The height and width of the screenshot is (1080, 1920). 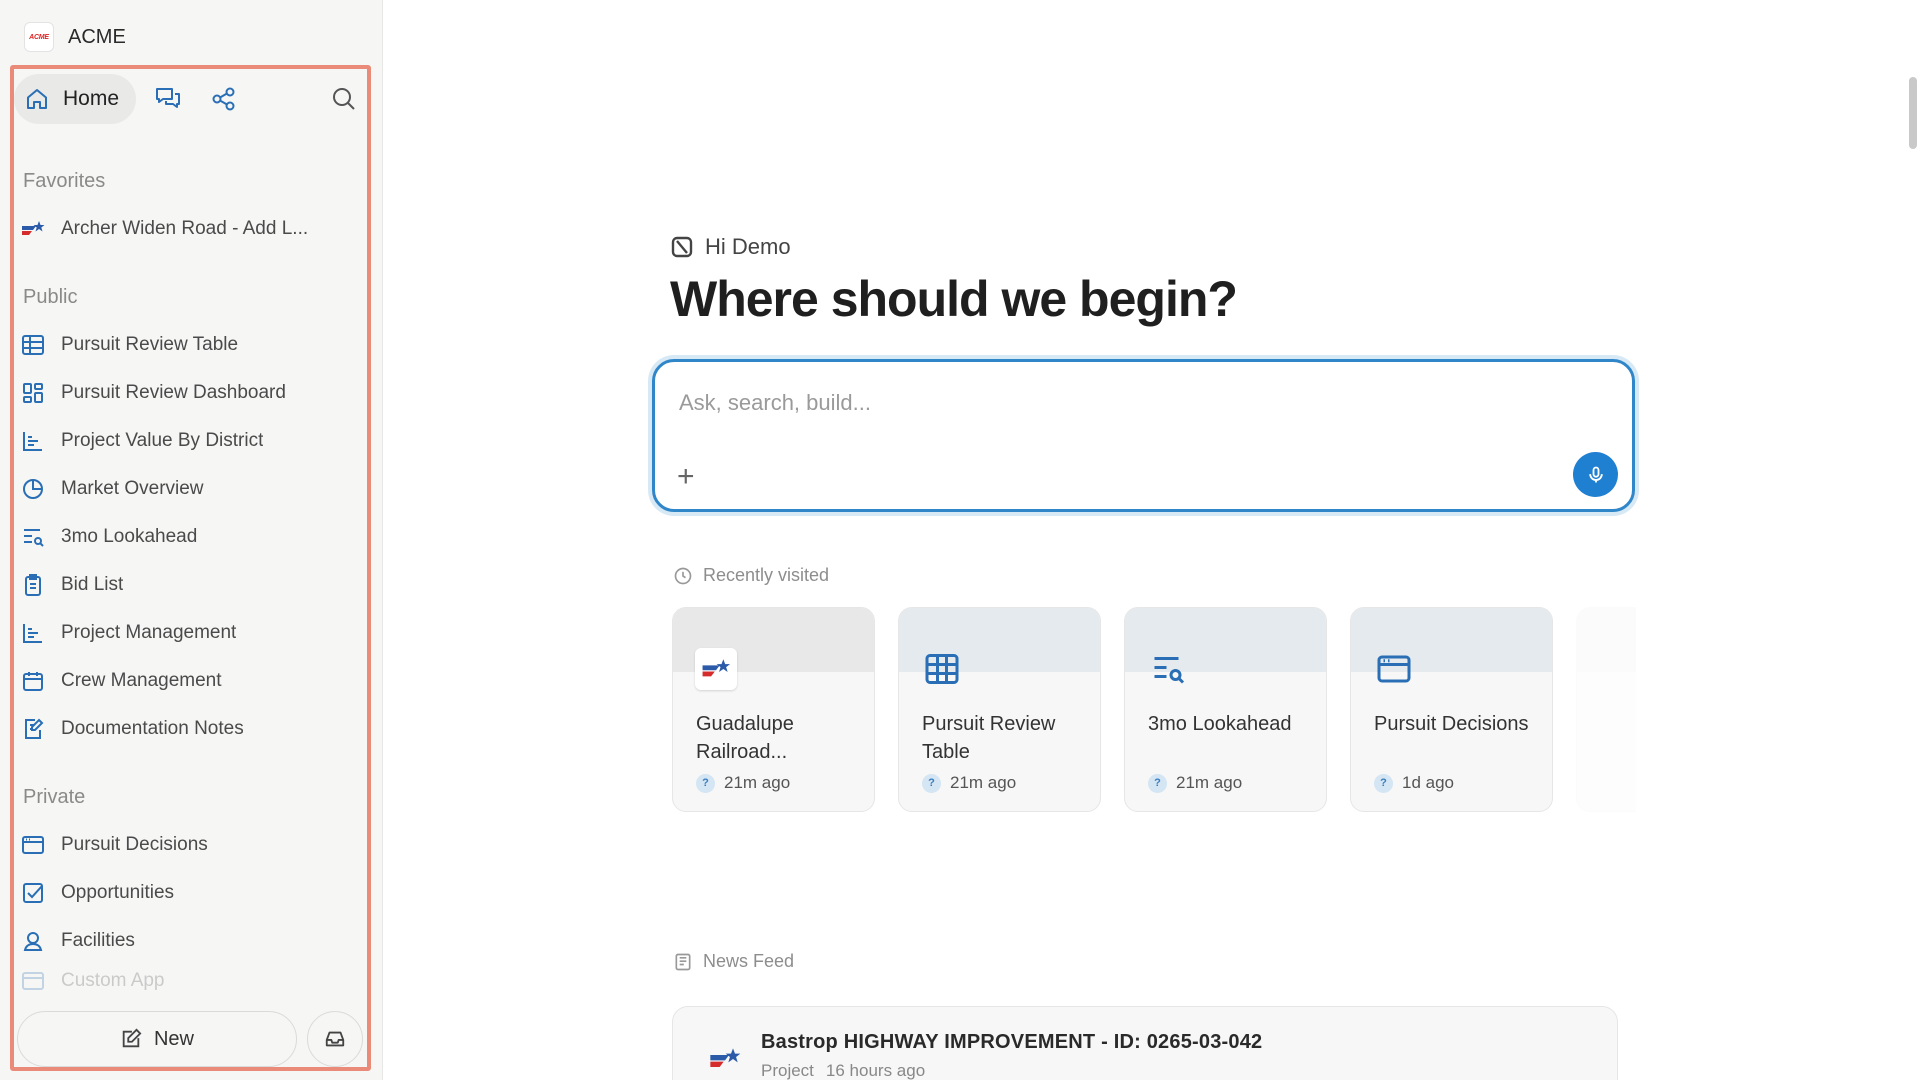 What do you see at coordinates (875, 1070) in the screenshot?
I see `news-time: 16 hours ago` at bounding box center [875, 1070].